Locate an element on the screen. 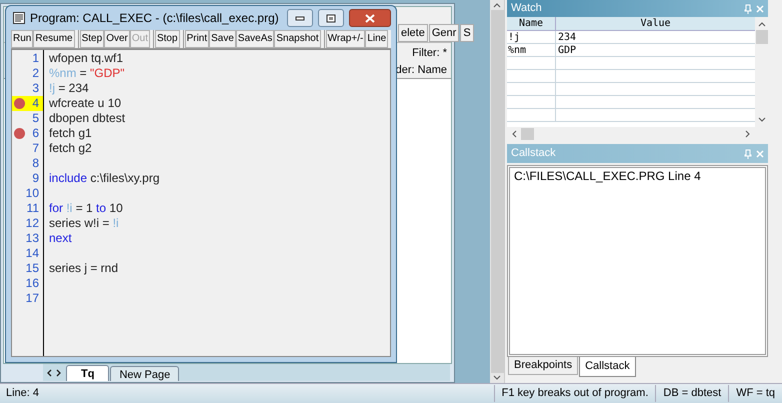  scroll-right-icon is located at coordinates (748, 134).